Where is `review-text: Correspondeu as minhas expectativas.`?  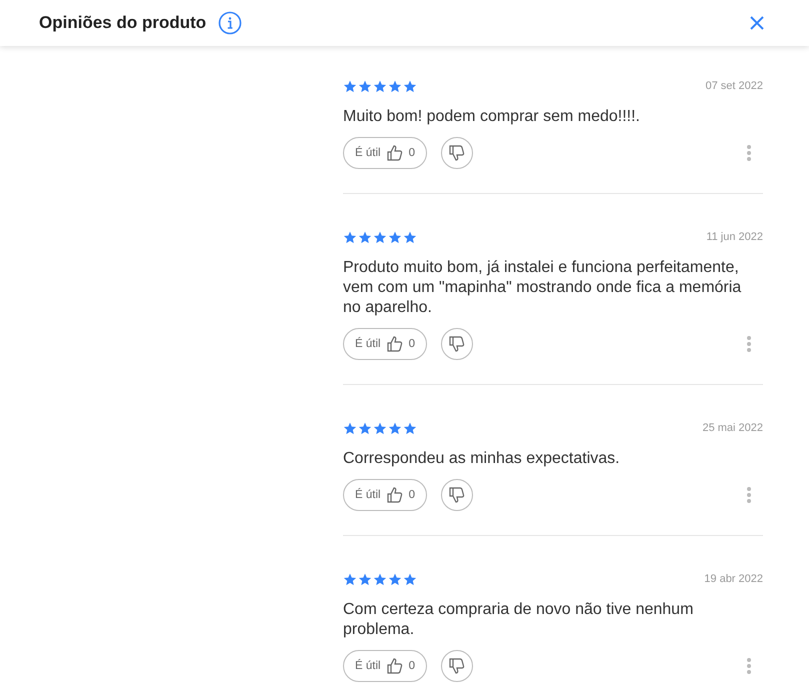 review-text: Correspondeu as minhas expectativas. is located at coordinates (482, 459).